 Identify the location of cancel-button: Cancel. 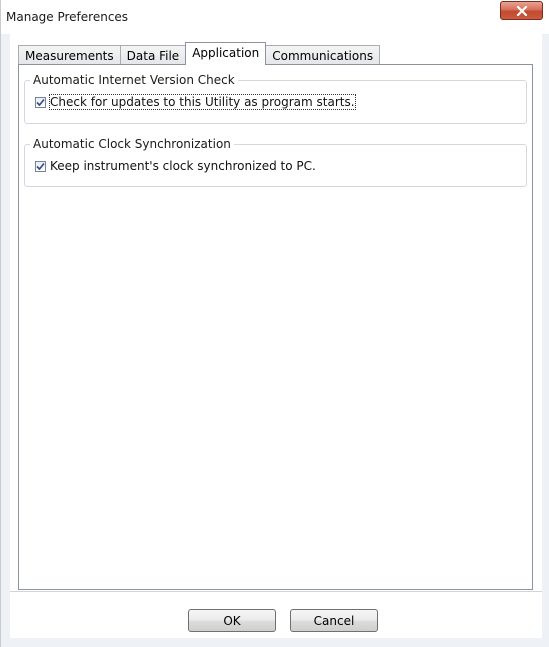
(334, 620).